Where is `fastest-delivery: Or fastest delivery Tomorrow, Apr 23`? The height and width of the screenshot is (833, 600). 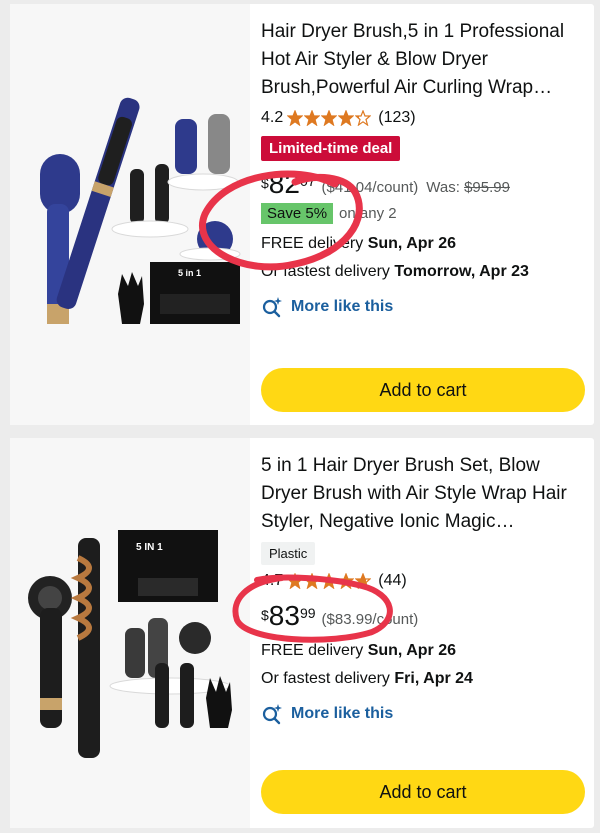 fastest-delivery: Or fastest delivery Tomorrow, Apr 23 is located at coordinates (422, 272).